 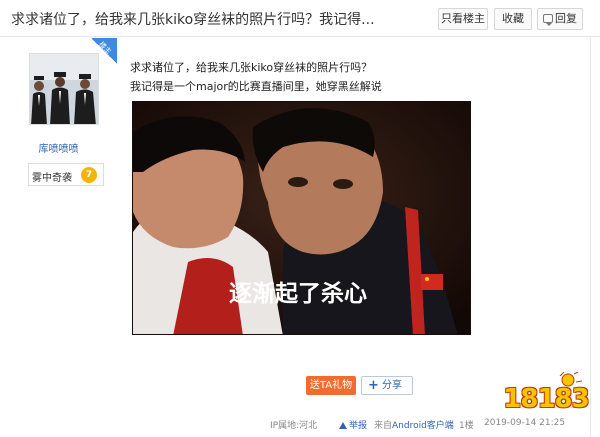 I want to click on share-label: 分享, so click(x=392, y=385).